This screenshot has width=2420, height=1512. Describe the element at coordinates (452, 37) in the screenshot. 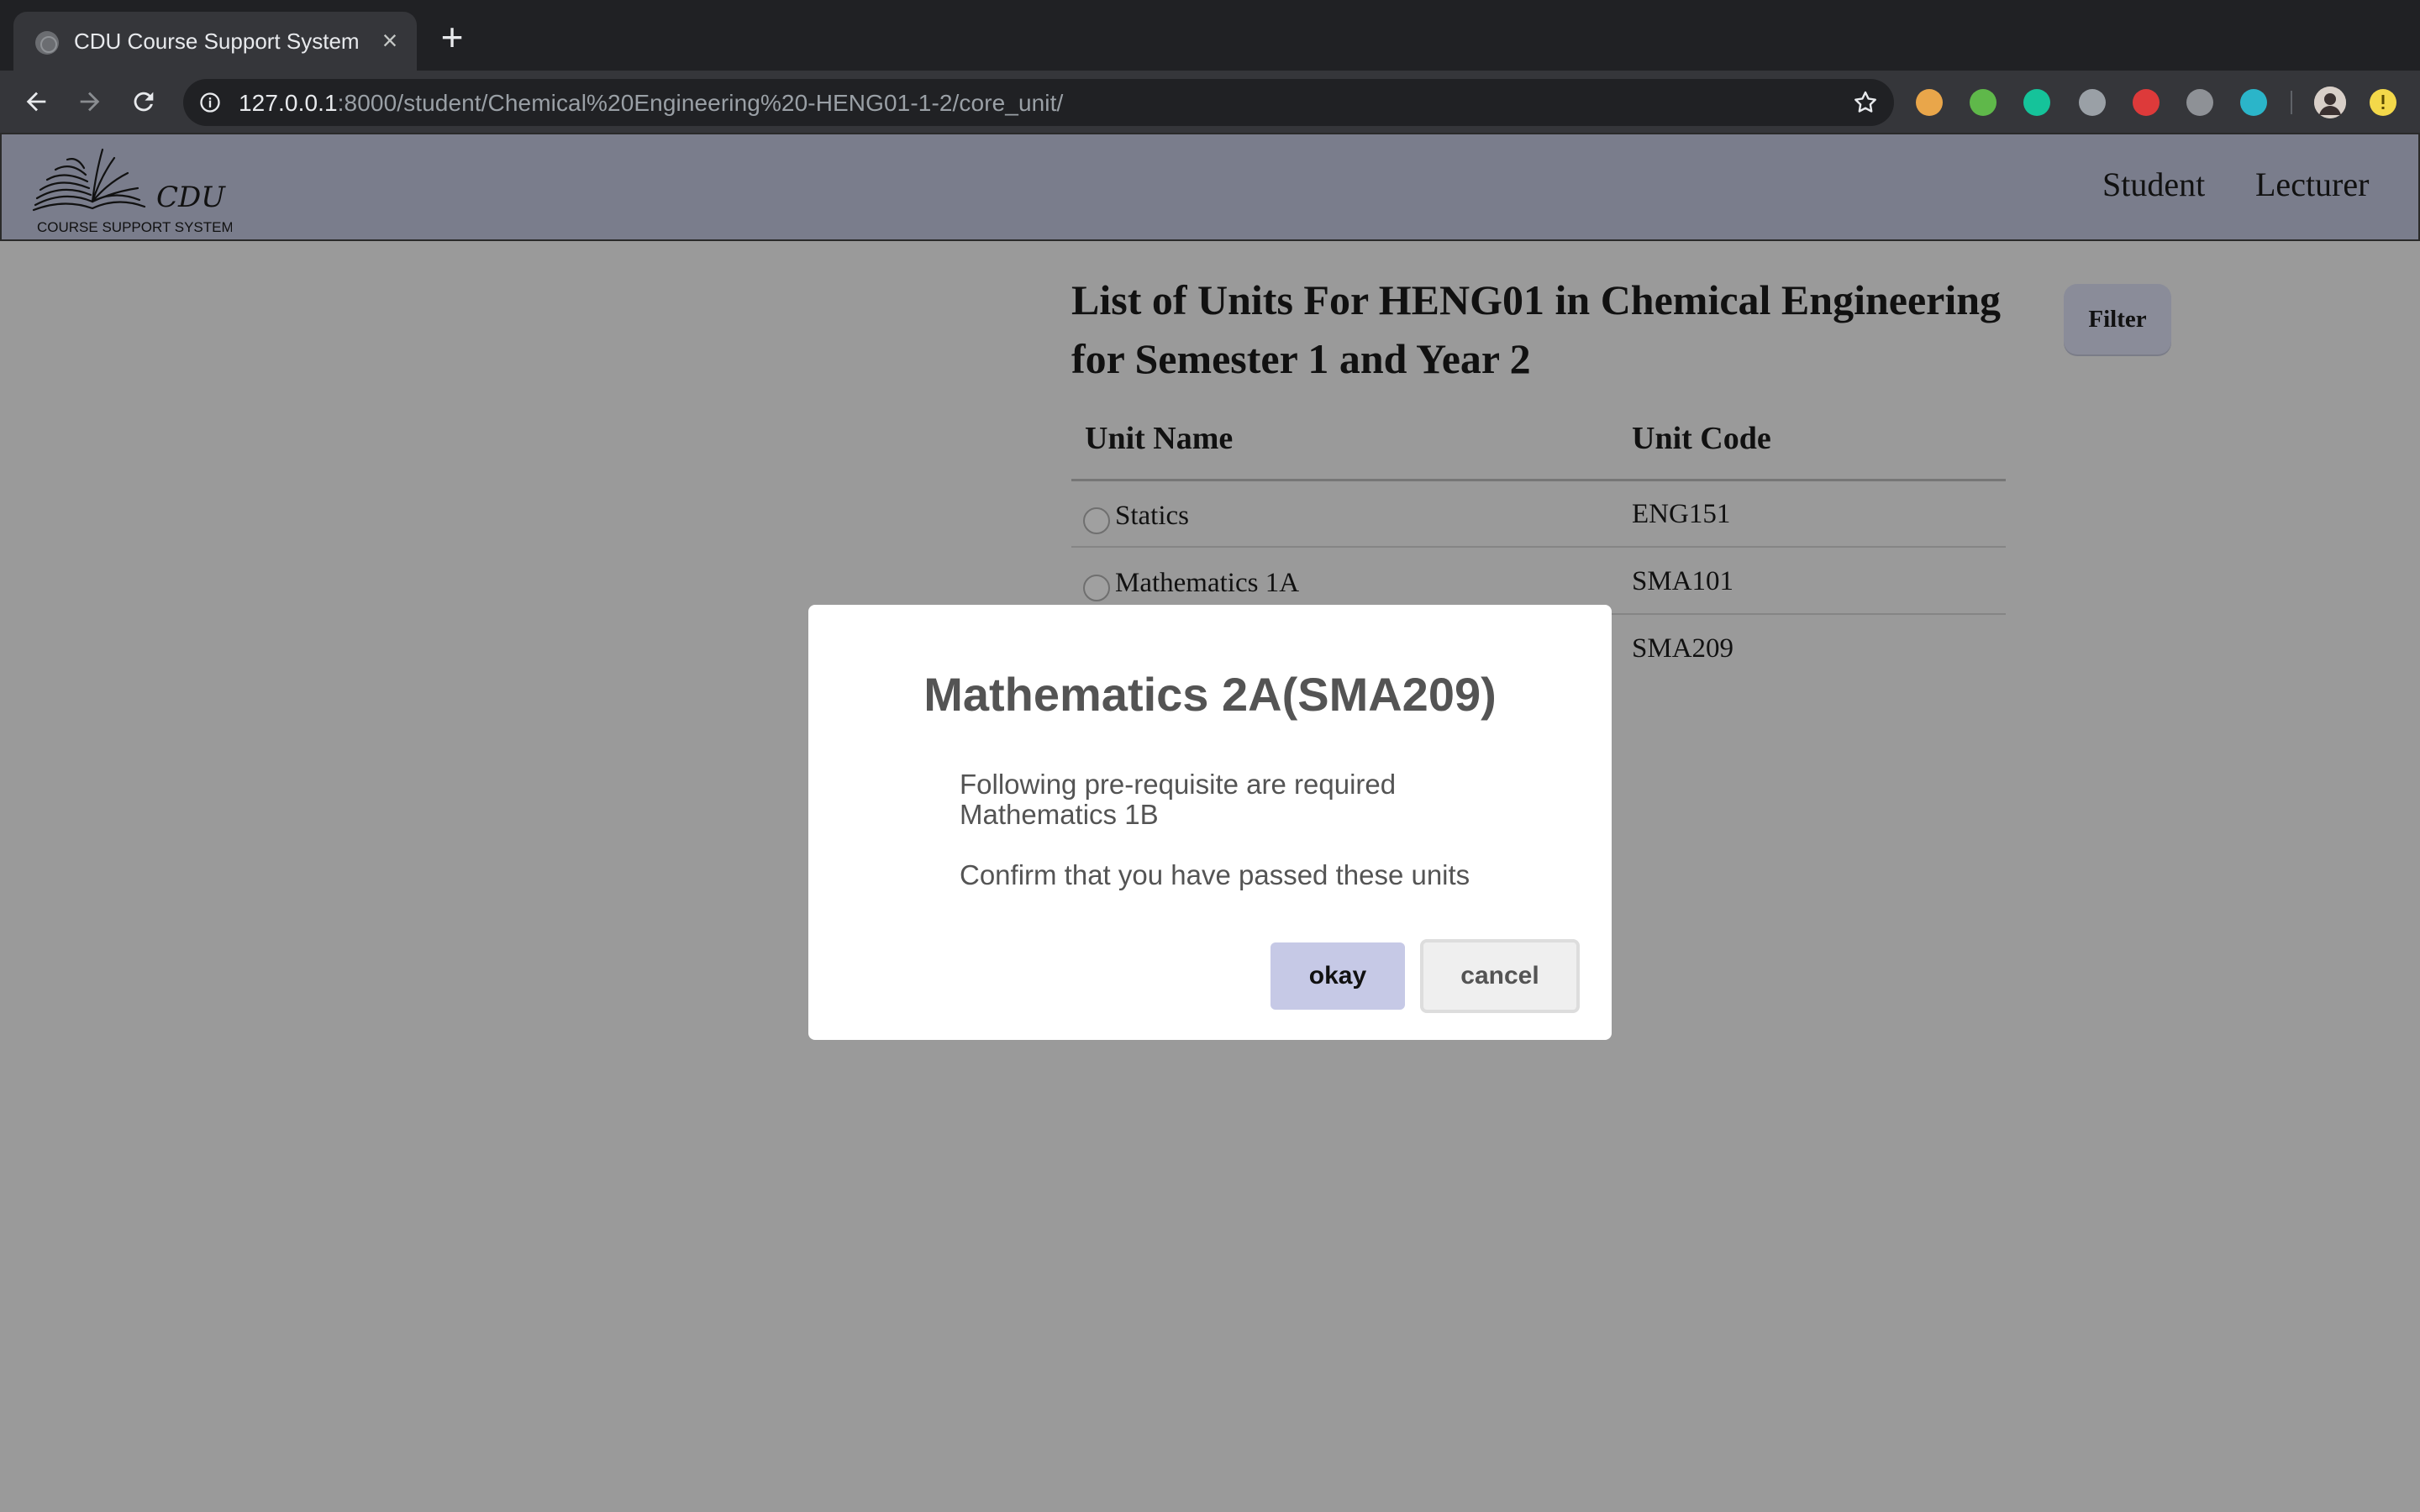

I see `new-tab-icon: +` at that location.